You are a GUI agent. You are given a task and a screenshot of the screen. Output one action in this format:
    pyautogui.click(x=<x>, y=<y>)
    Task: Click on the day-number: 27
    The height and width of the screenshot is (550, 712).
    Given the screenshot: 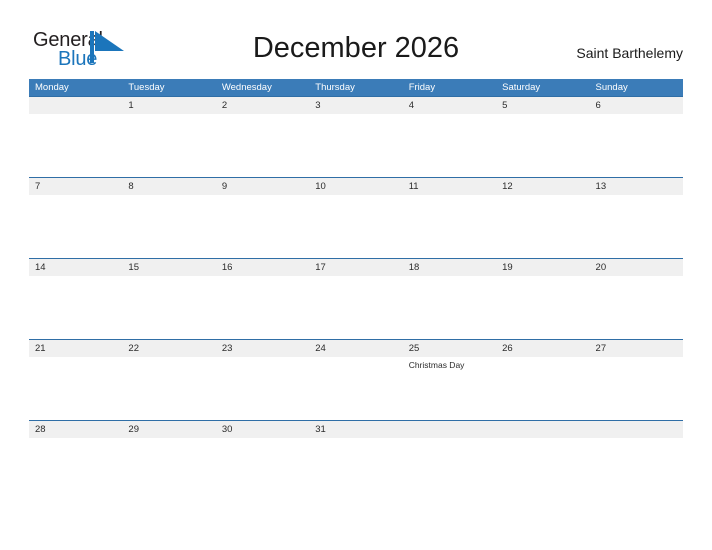 What is the action you would take?
    pyautogui.click(x=636, y=348)
    